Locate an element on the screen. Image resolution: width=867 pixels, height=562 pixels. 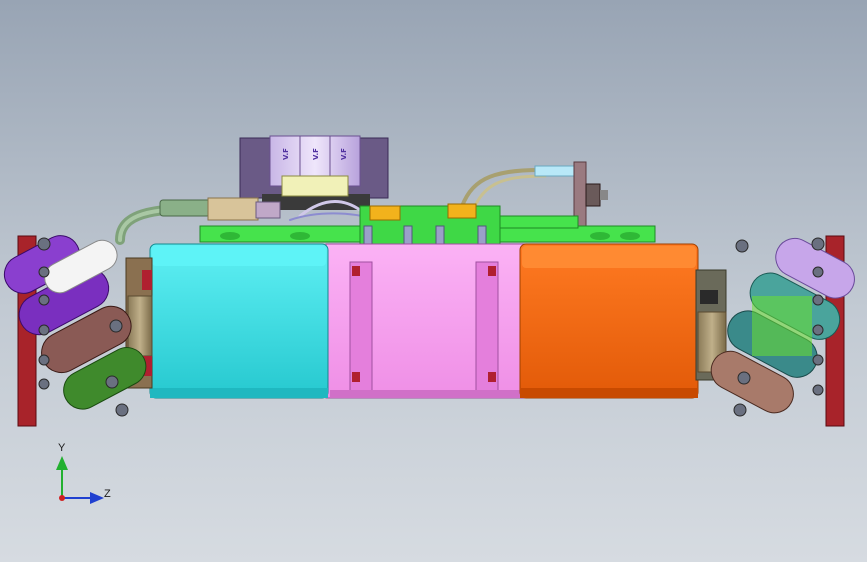
y-axis-label: Y is located at coordinates (62, 448).